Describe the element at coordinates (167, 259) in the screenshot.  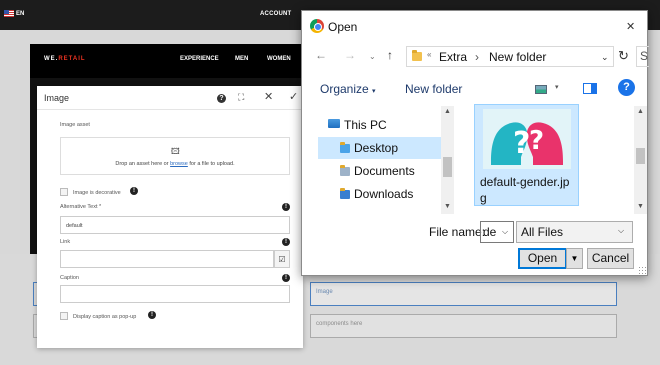
I see `link-input` at that location.